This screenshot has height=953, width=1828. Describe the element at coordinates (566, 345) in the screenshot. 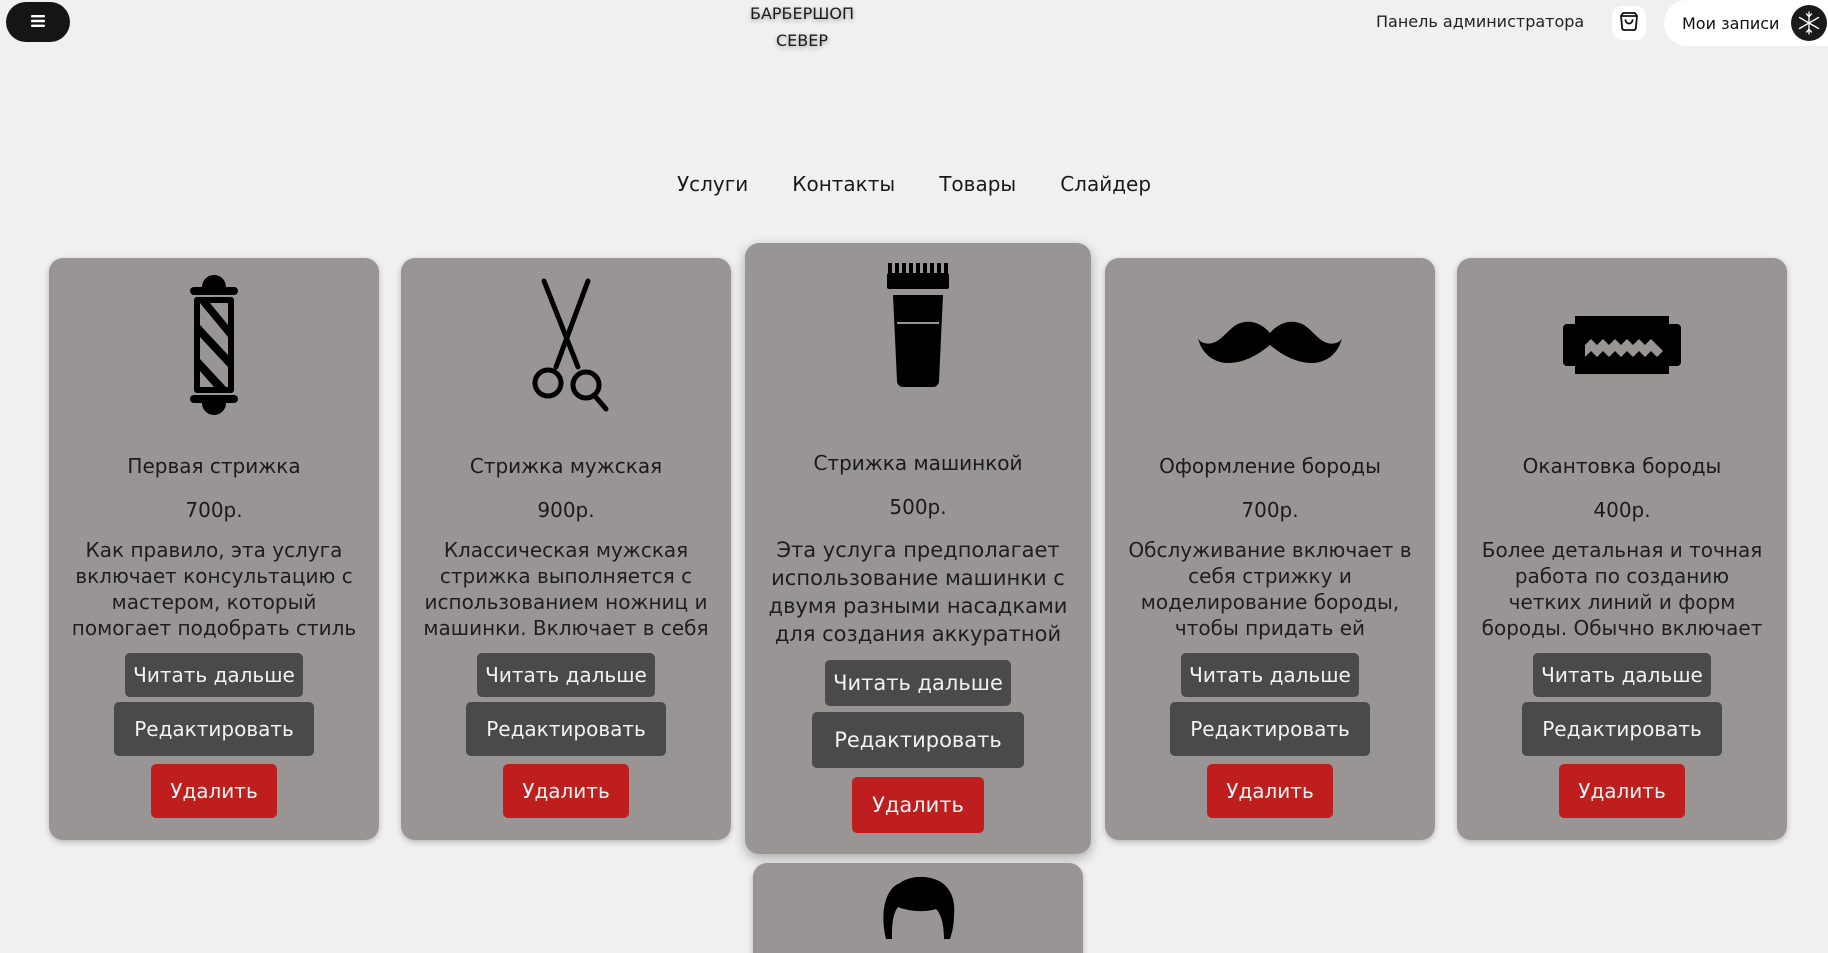

I see `scissors-icon` at that location.